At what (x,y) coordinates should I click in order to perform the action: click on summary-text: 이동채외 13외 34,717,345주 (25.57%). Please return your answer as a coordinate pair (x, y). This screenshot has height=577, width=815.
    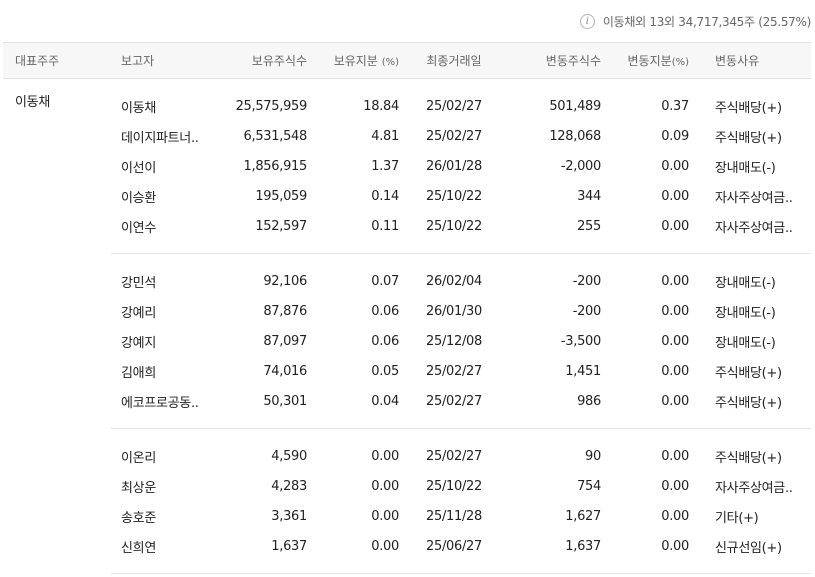
    Looking at the image, I should click on (706, 21).